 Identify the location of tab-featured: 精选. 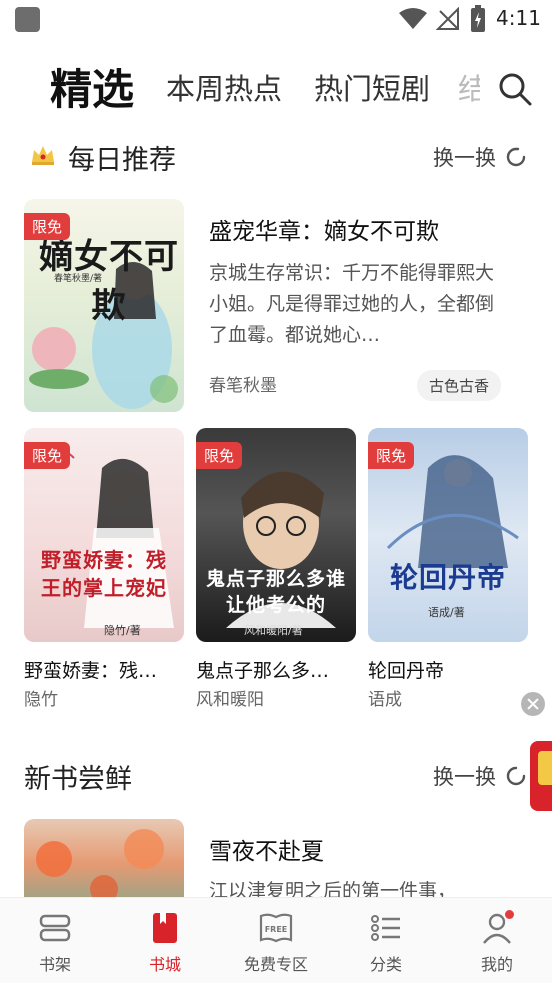
(92, 86).